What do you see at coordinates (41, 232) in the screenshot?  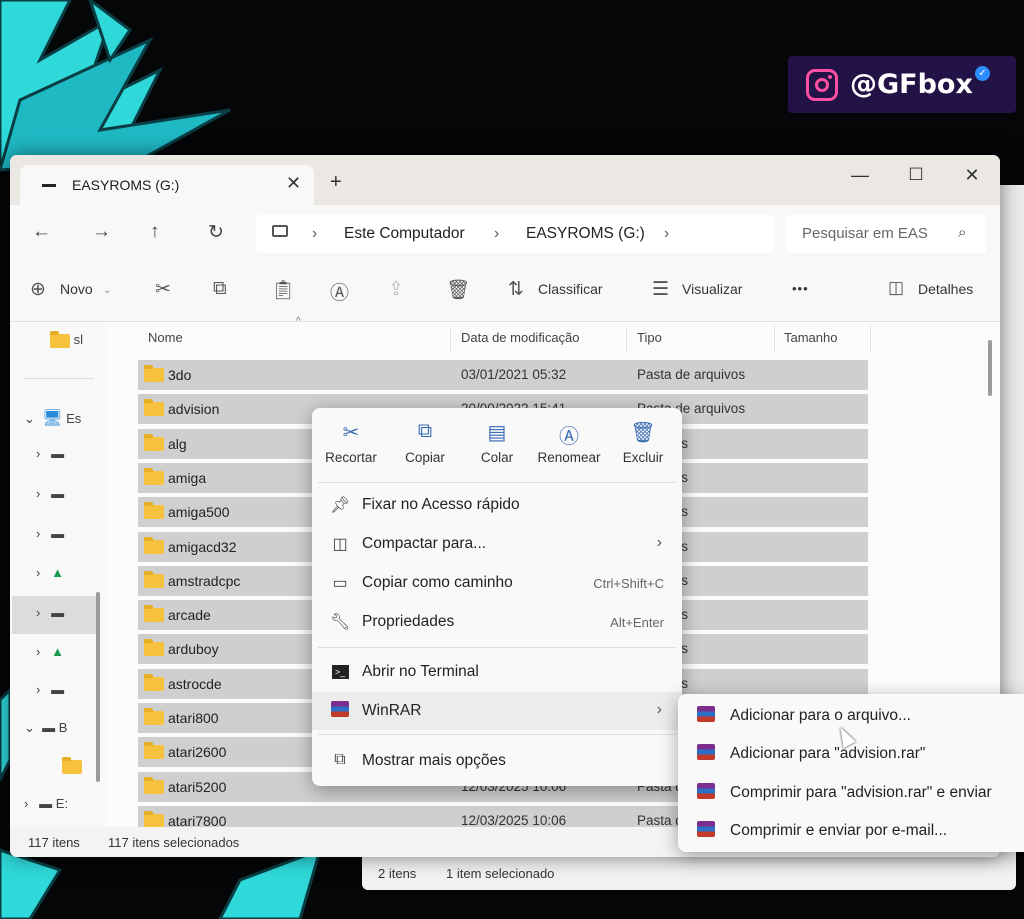 I see `back-arrow-icon: ←` at bounding box center [41, 232].